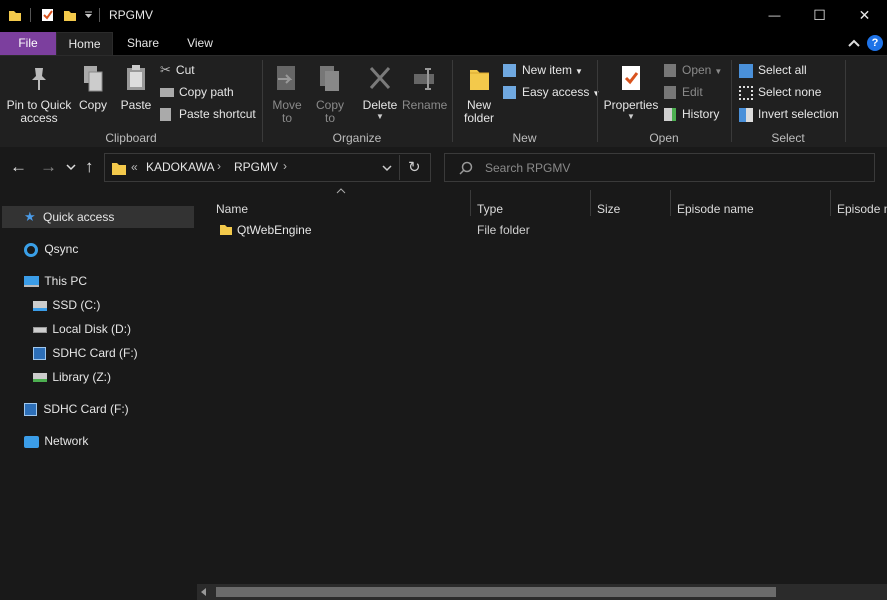 Image resolution: width=887 pixels, height=600 pixels. What do you see at coordinates (69, 217) in the screenshot?
I see `nav-item-quick-access: ★ Quick access` at bounding box center [69, 217].